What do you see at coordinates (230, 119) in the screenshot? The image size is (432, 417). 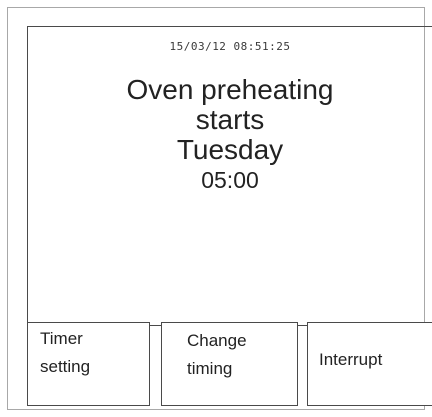 I see `message-line-2: starts` at bounding box center [230, 119].